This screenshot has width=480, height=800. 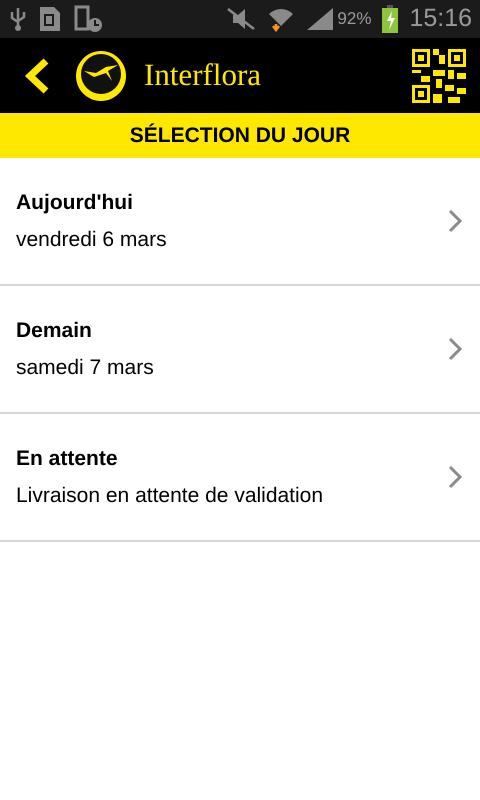 What do you see at coordinates (241, 19) in the screenshot?
I see `mute-icon` at bounding box center [241, 19].